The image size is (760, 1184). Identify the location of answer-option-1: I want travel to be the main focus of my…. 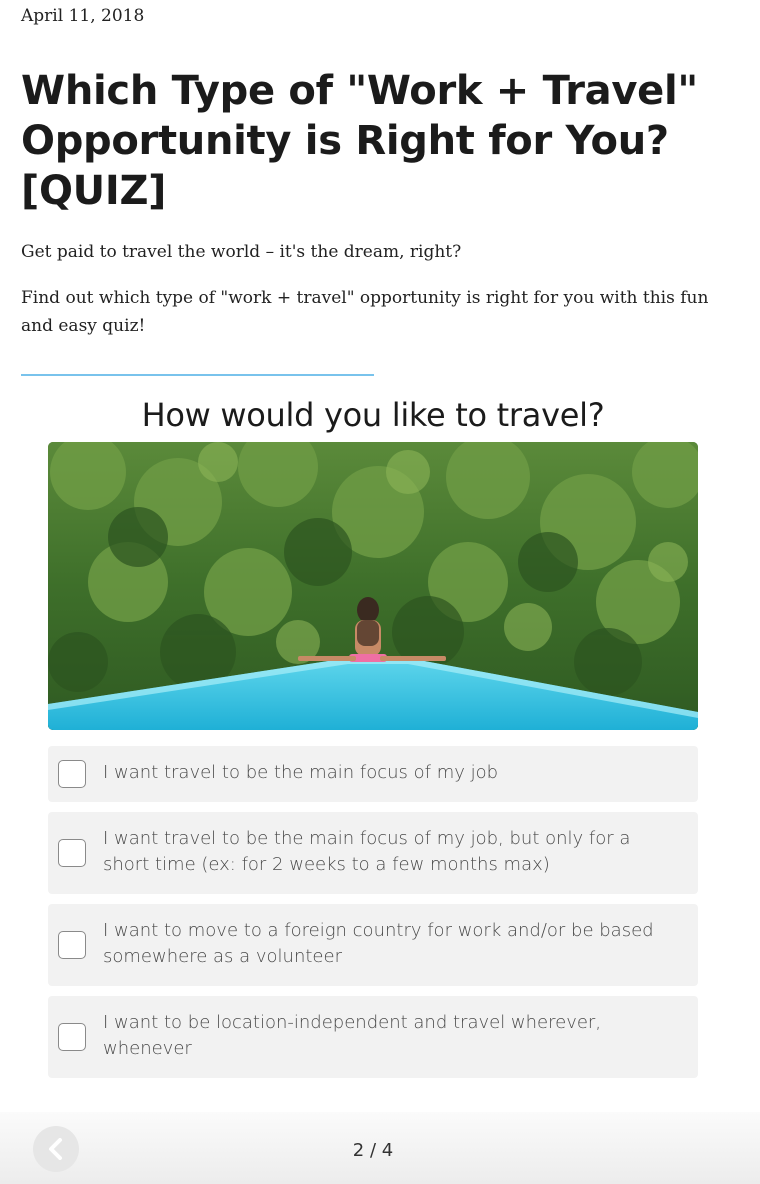
(373, 774).